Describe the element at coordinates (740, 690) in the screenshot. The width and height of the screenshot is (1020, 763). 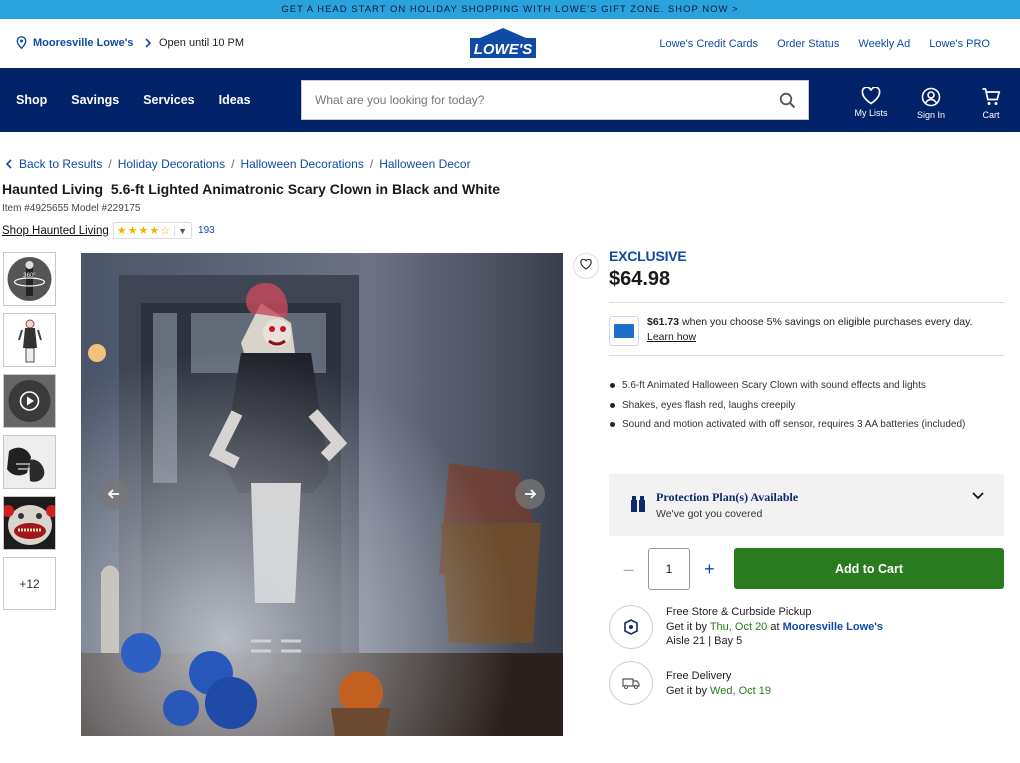
I see `delivery-date: Wed, Oct 19` at that location.